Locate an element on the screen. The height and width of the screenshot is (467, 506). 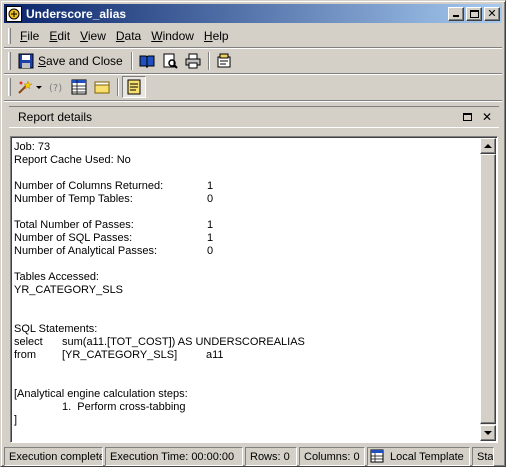
status-columns: Columns: 0 is located at coordinates (332, 456).